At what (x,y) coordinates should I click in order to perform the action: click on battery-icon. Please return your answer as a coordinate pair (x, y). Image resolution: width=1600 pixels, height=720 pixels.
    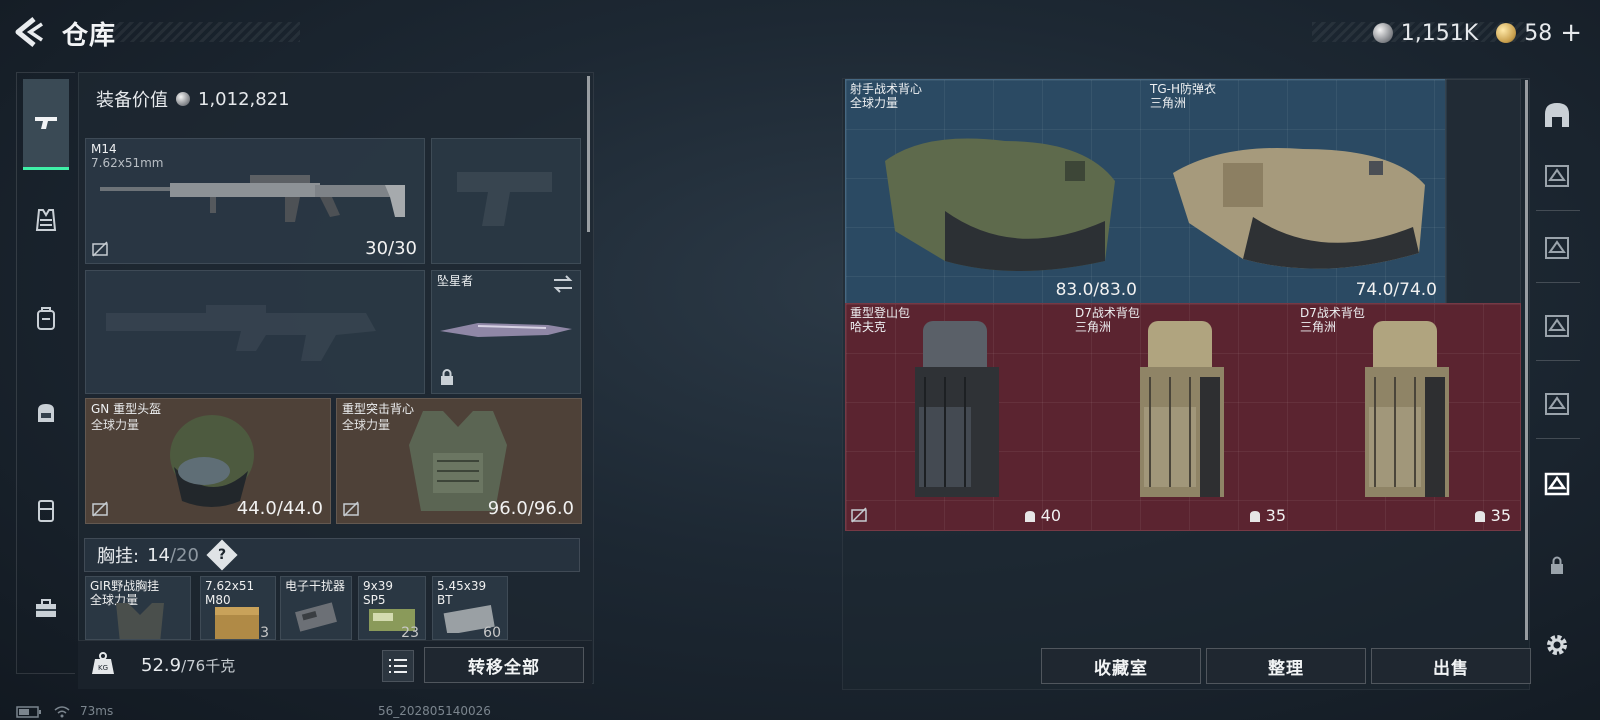
    Looking at the image, I should click on (28, 712).